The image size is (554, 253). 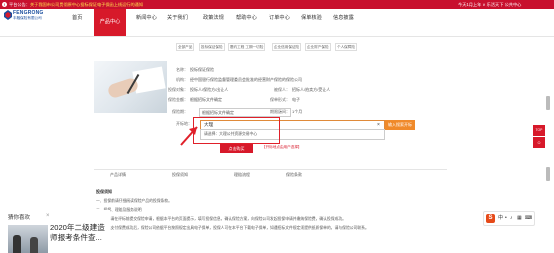 What do you see at coordinates (506, 218) in the screenshot?
I see `ime-punct-icon: •` at bounding box center [506, 218].